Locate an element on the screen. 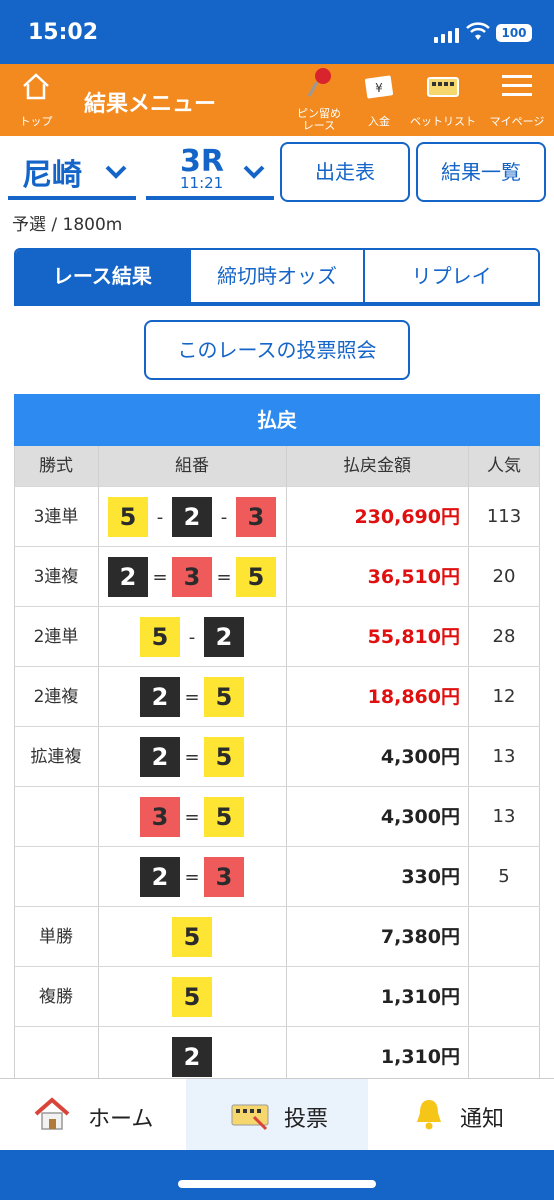 The width and height of the screenshot is (554, 1200). signal-icon is located at coordinates (446, 35).